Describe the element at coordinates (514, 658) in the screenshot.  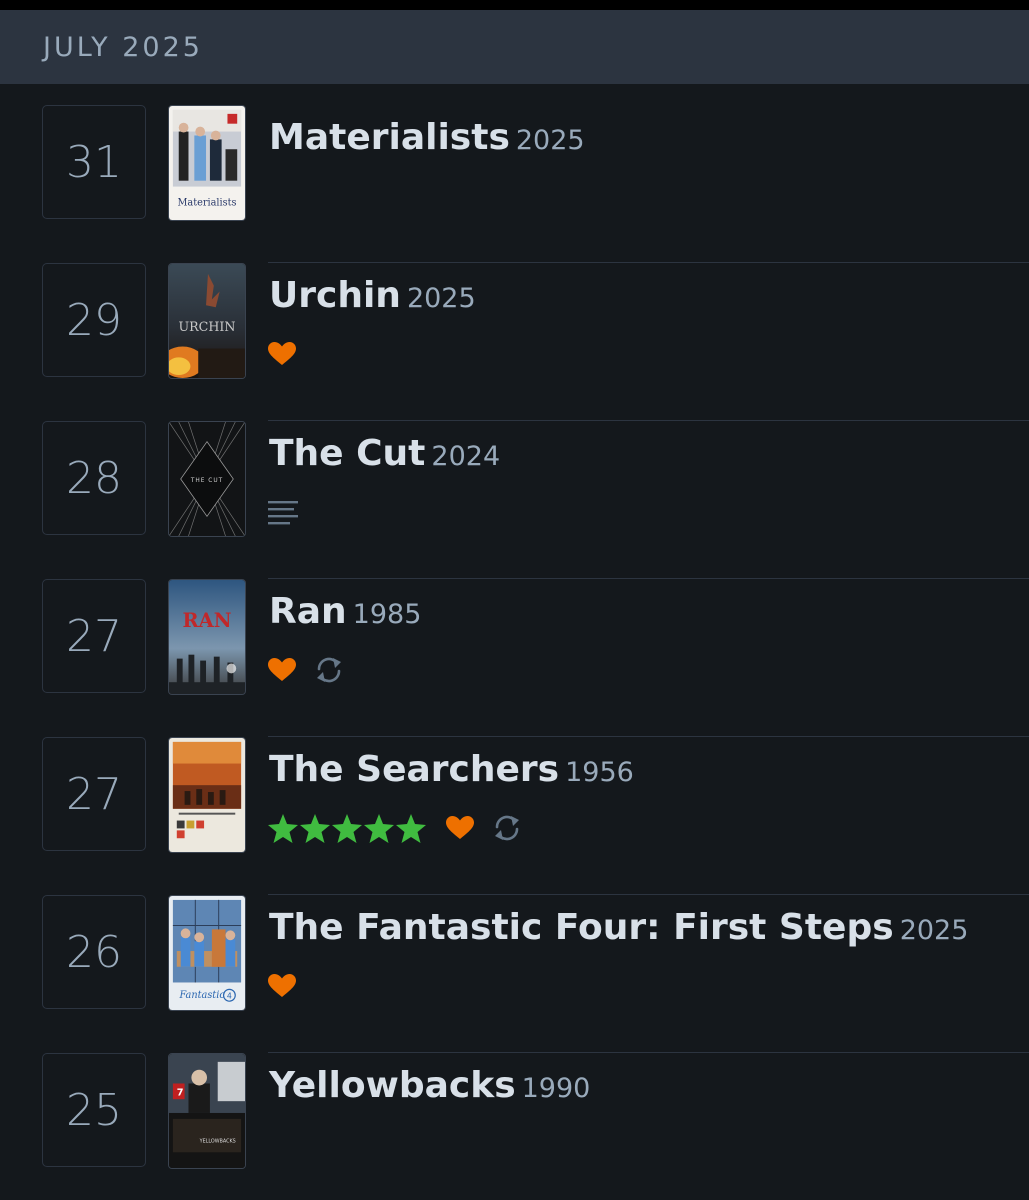
I see `diary-entry: 27 RAN Ran 1985` at that location.